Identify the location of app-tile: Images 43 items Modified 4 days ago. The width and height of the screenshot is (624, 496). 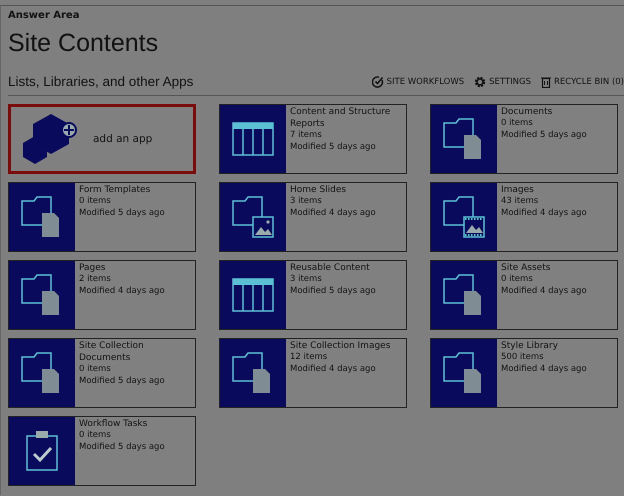
(524, 217).